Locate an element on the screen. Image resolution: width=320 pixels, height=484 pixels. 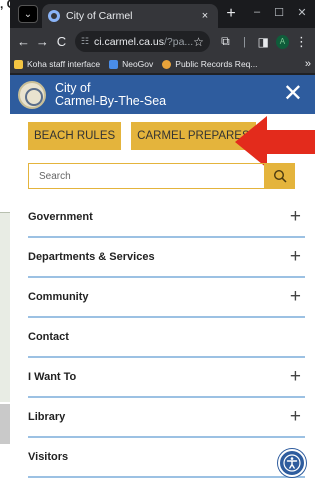
tab-strip: ⌄ City of Carmel × + – ☐ ✕ is located at coordinates (162, 14).